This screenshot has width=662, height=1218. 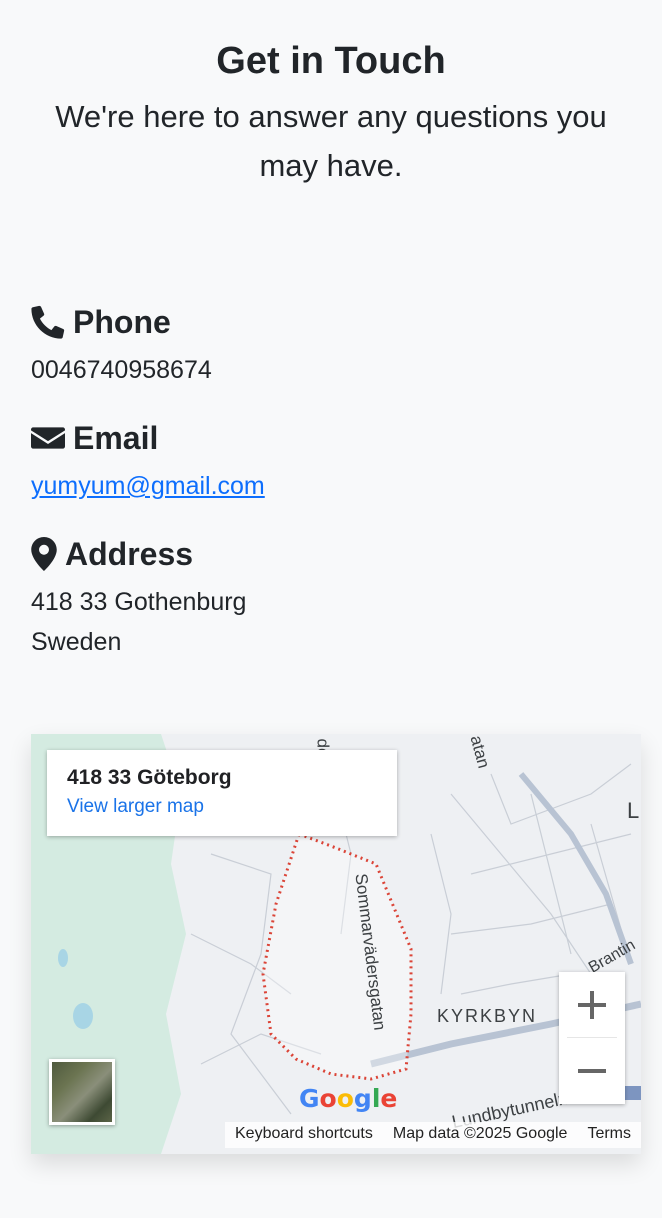 What do you see at coordinates (331, 622) in the screenshot?
I see `address-value: 418 33 Gothenburg Sweden` at bounding box center [331, 622].